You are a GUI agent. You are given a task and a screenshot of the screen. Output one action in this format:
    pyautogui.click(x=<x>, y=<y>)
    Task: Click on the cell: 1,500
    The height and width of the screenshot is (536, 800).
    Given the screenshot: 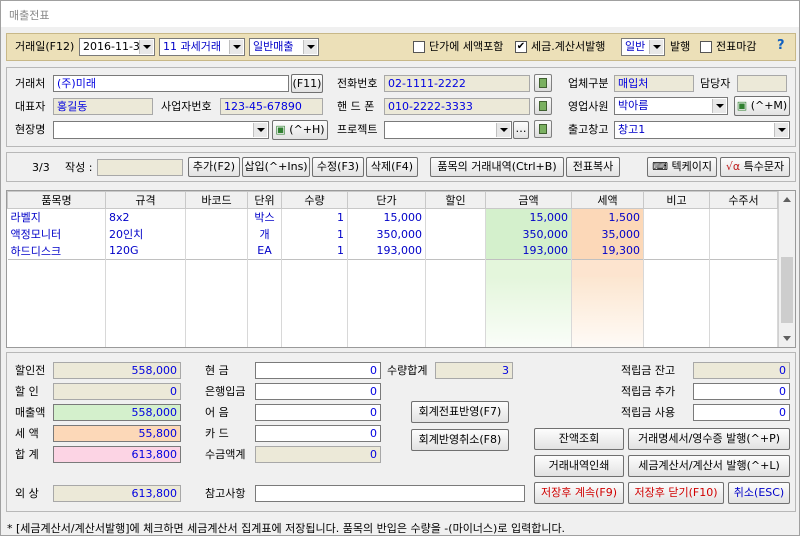 What is the action you would take?
    pyautogui.click(x=607, y=217)
    